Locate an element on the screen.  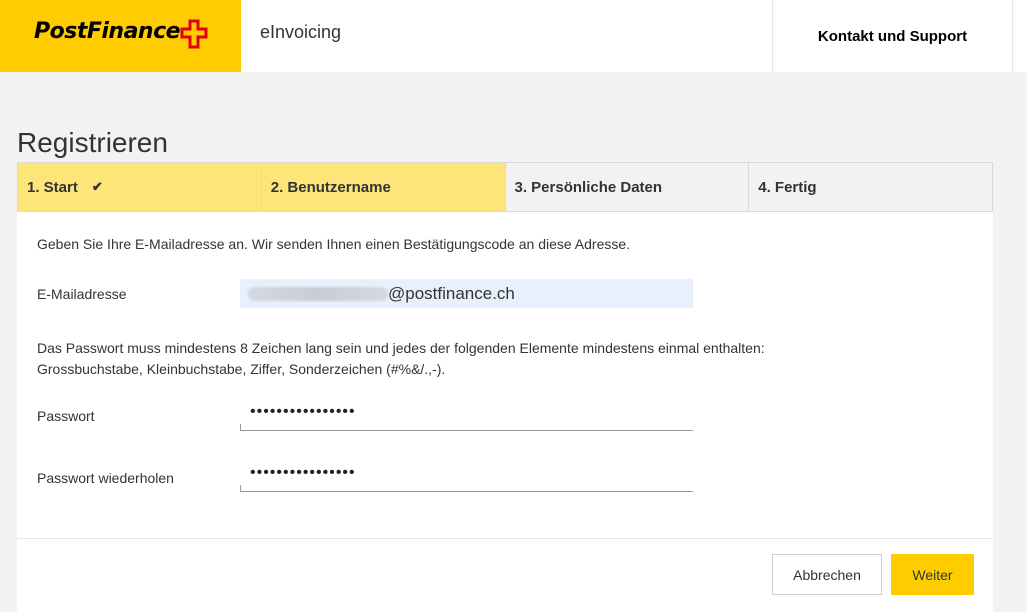
cancel-button: Abbrechen is located at coordinates (827, 574).